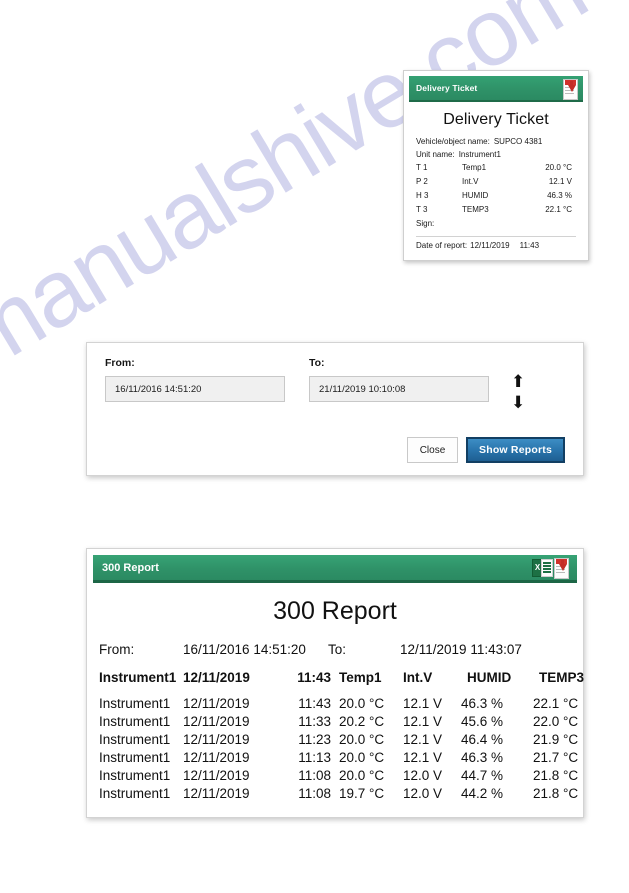  I want to click on delivery-ticket-row: T 1 Temp1 20.0 °C, so click(496, 167).